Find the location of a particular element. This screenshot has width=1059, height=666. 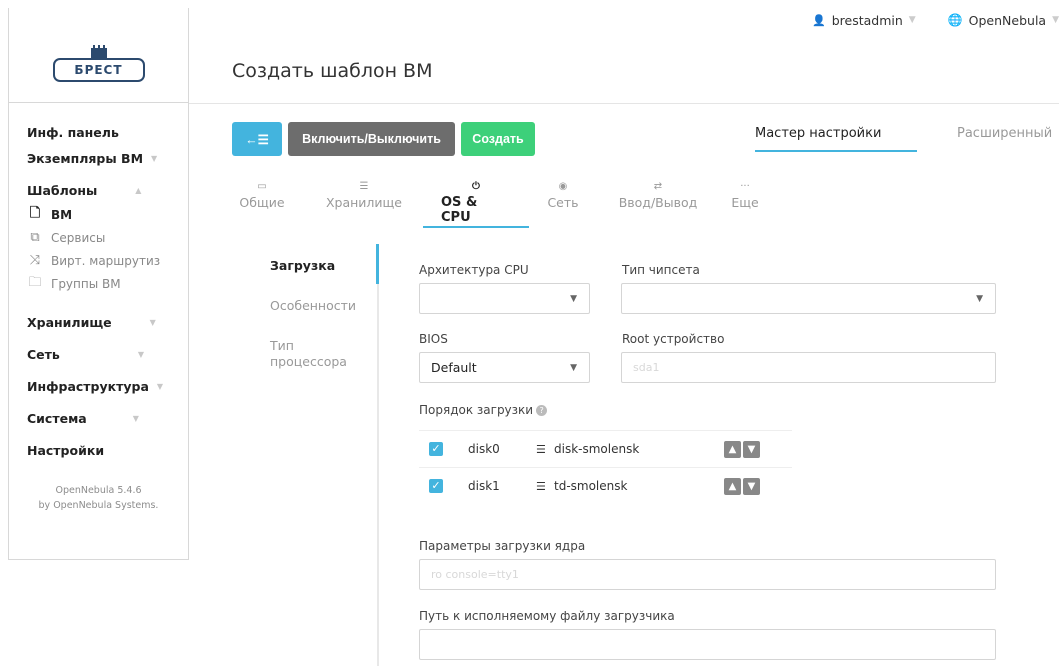

tab-io: ⇄ Ввод/Вывод is located at coordinates (658, 204).